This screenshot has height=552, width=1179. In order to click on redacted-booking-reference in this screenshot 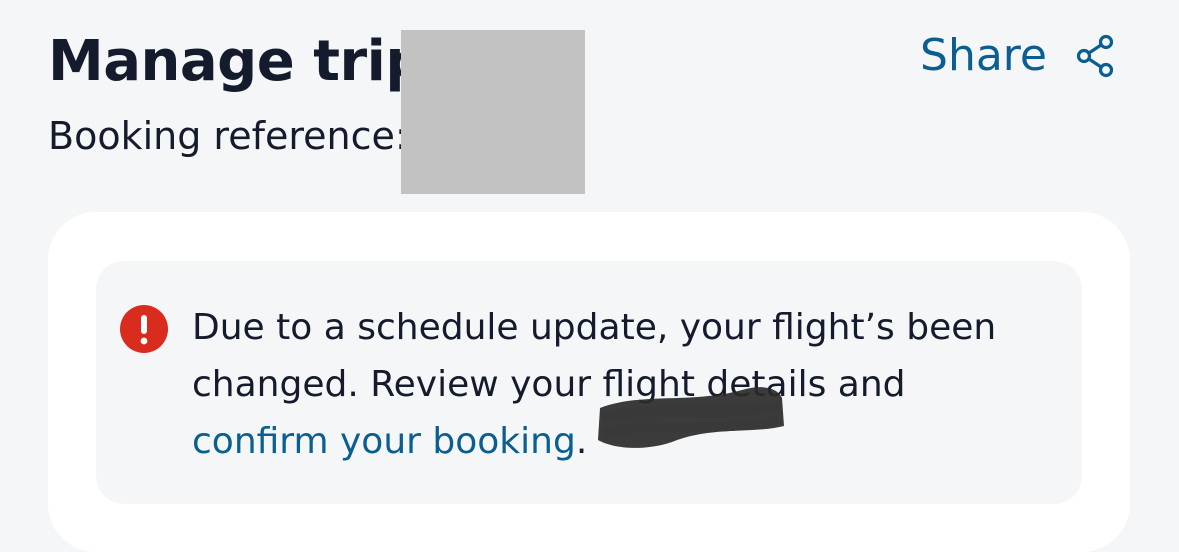, I will do `click(493, 112)`.